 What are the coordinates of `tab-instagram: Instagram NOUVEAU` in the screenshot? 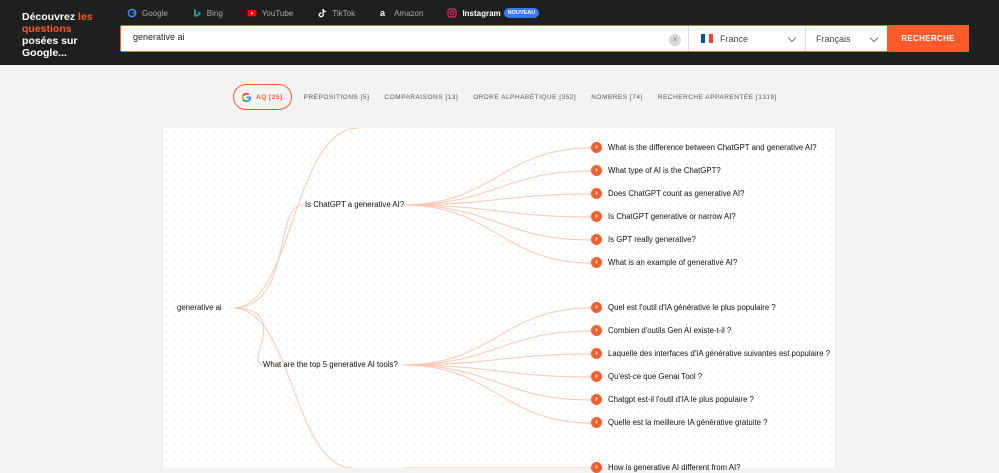 It's located at (497, 17).